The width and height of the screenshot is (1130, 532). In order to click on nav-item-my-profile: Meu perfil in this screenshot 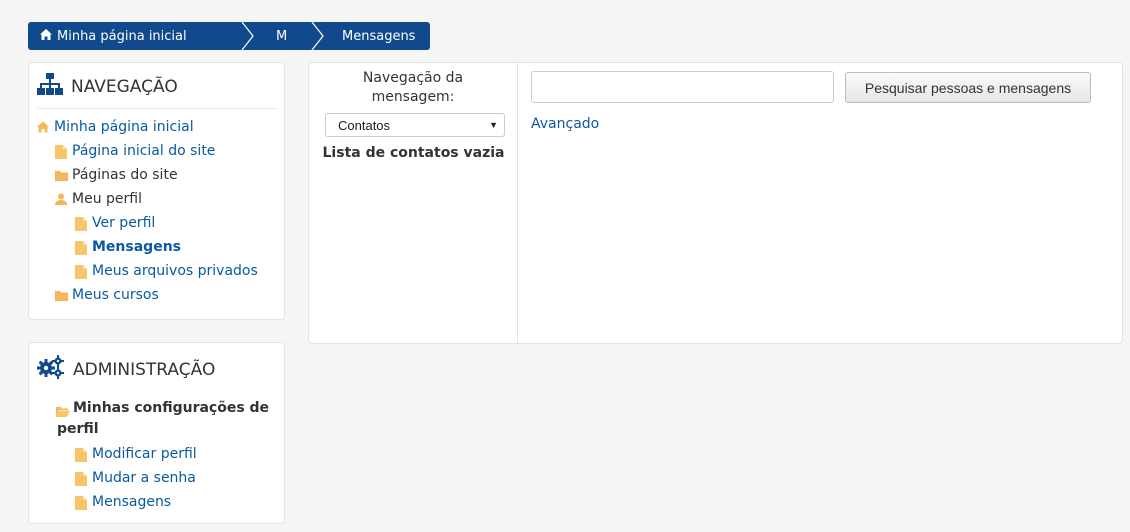, I will do `click(156, 199)`.